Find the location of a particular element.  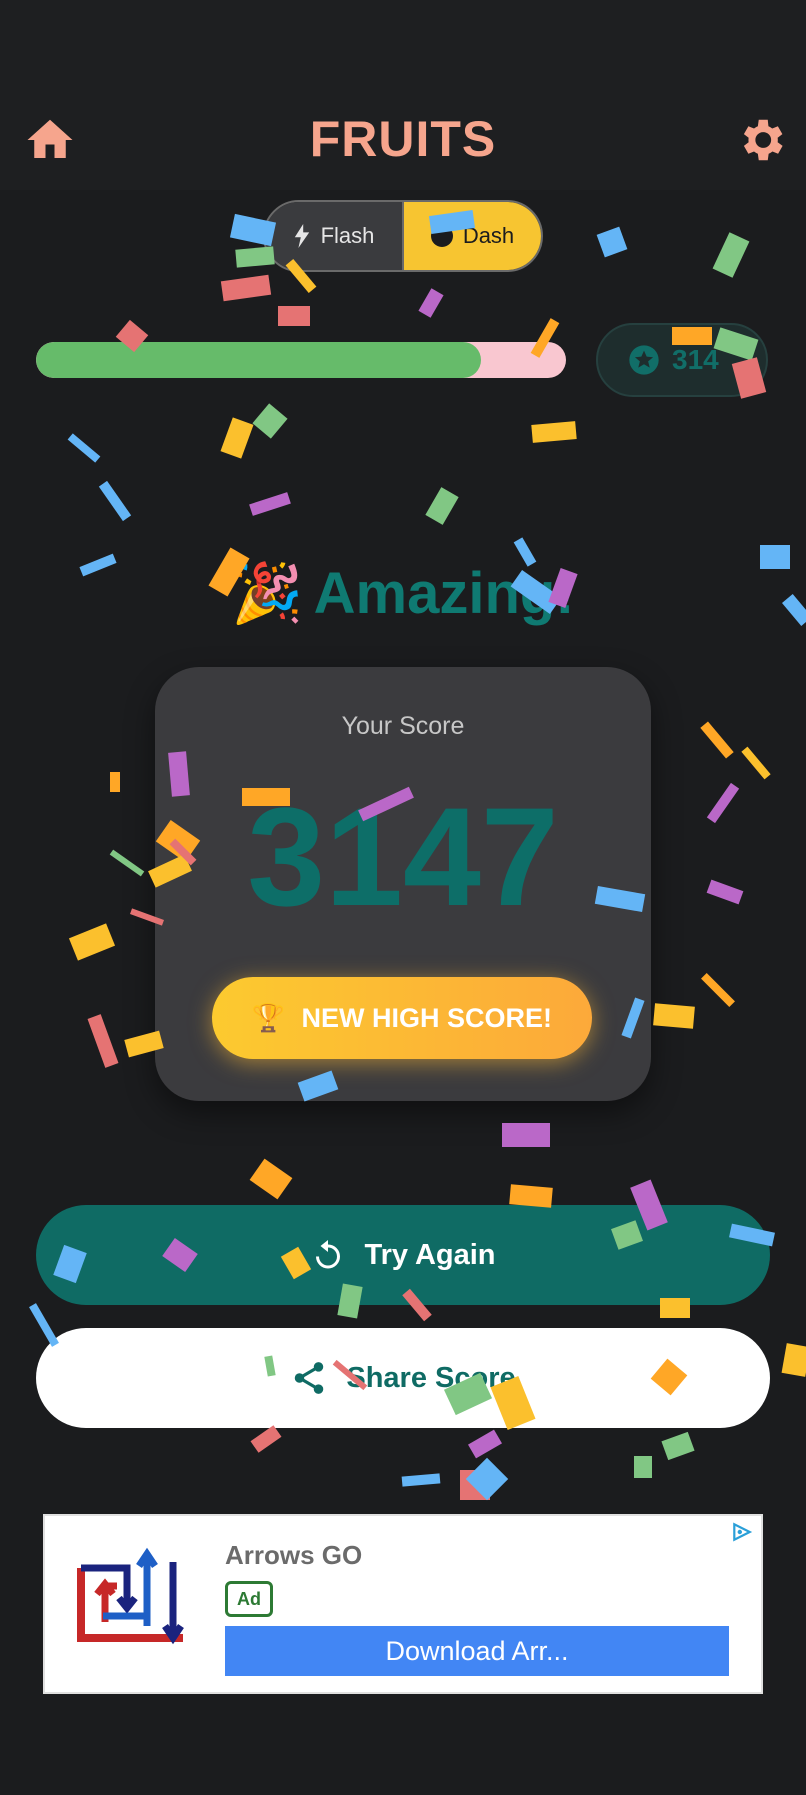

refresh-icon is located at coordinates (328, 1254).